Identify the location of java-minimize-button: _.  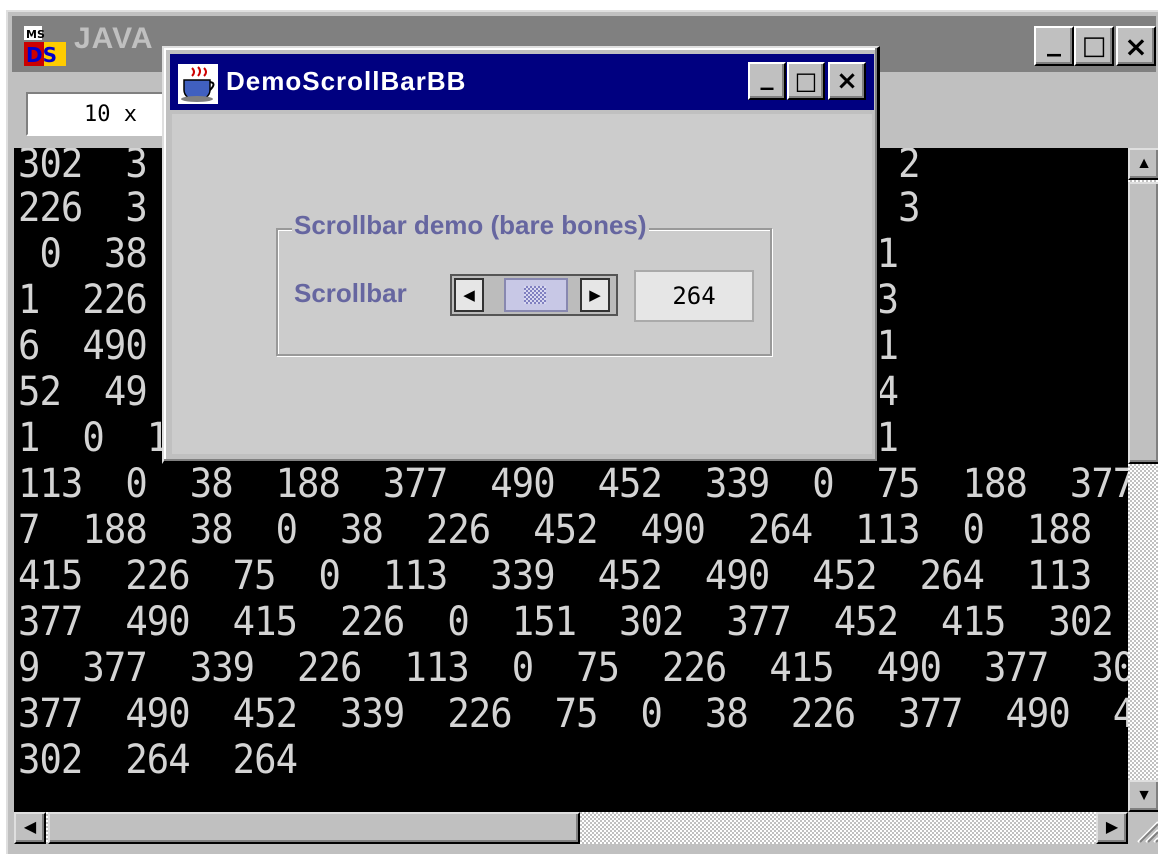
(1054, 44).